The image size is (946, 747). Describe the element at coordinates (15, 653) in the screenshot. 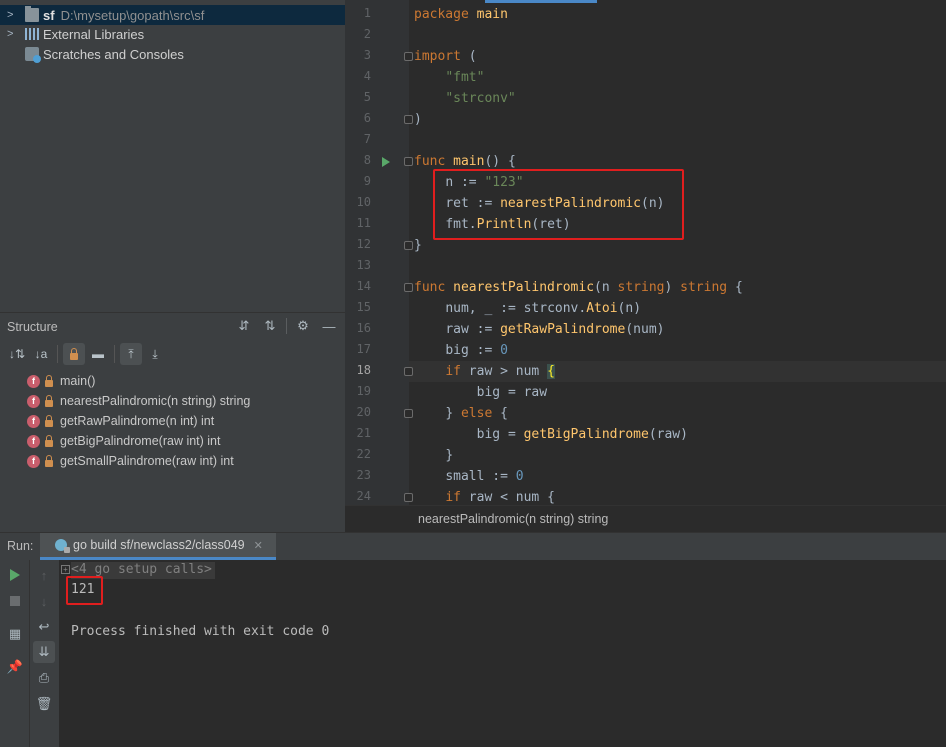

I see `run-actions-toolbar: ▦ 📌` at that location.